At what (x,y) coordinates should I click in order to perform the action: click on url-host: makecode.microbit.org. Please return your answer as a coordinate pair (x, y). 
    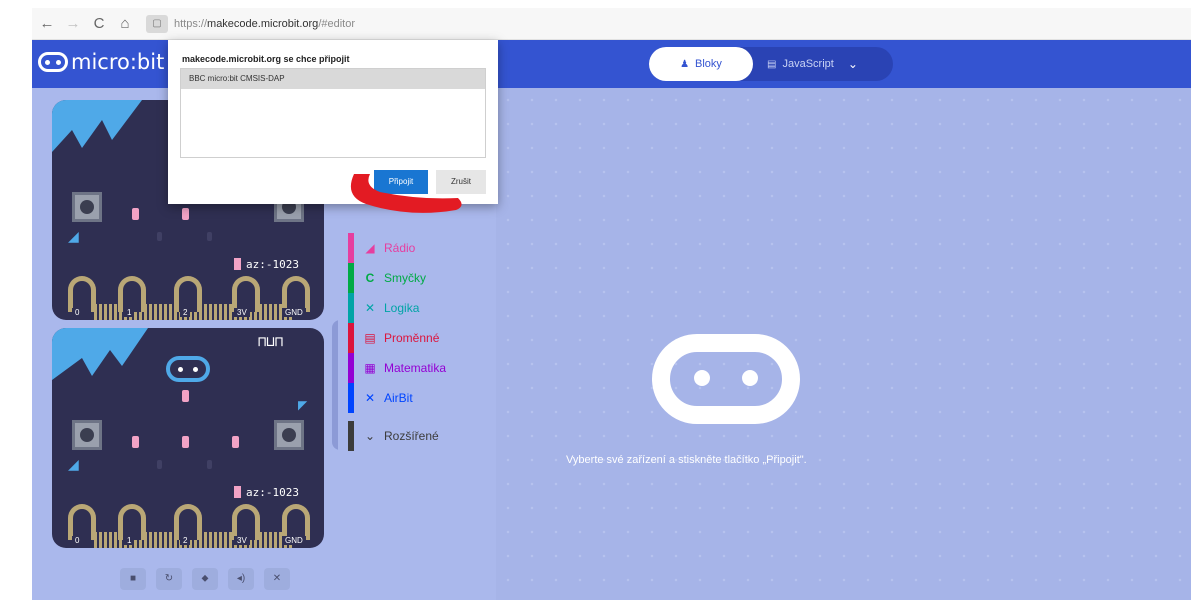
    Looking at the image, I should click on (263, 23).